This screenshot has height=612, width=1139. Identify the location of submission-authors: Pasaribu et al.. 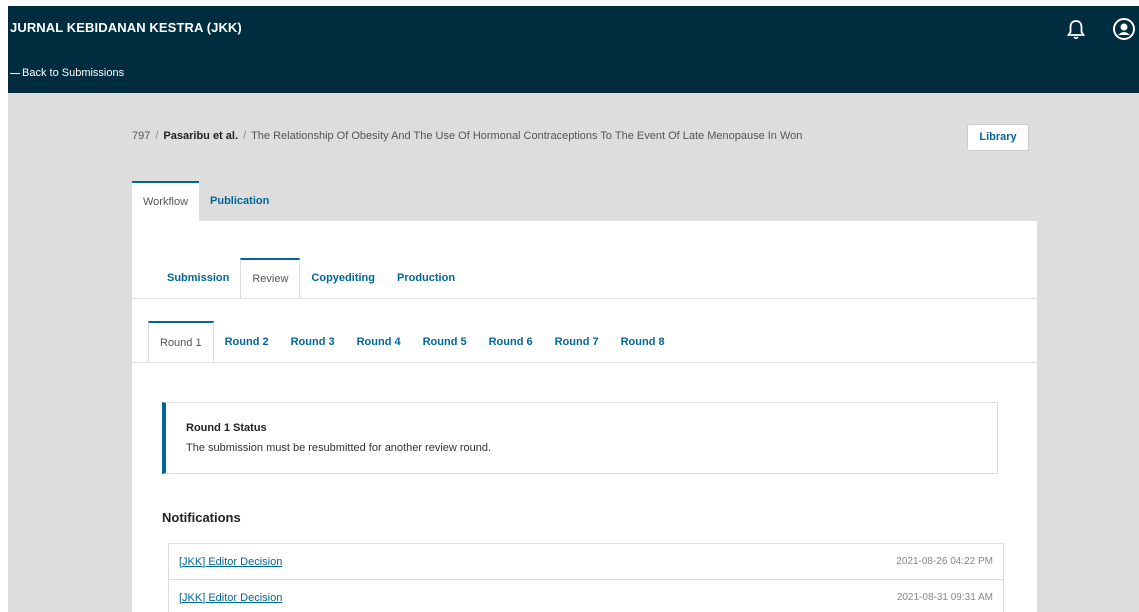
(201, 136).